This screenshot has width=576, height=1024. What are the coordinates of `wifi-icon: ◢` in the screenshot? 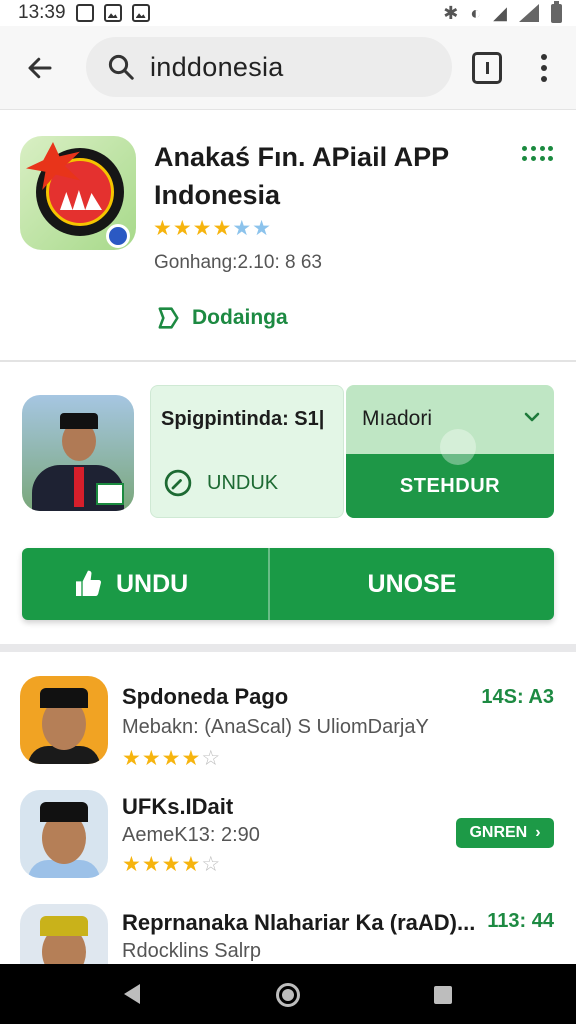 It's located at (500, 12).